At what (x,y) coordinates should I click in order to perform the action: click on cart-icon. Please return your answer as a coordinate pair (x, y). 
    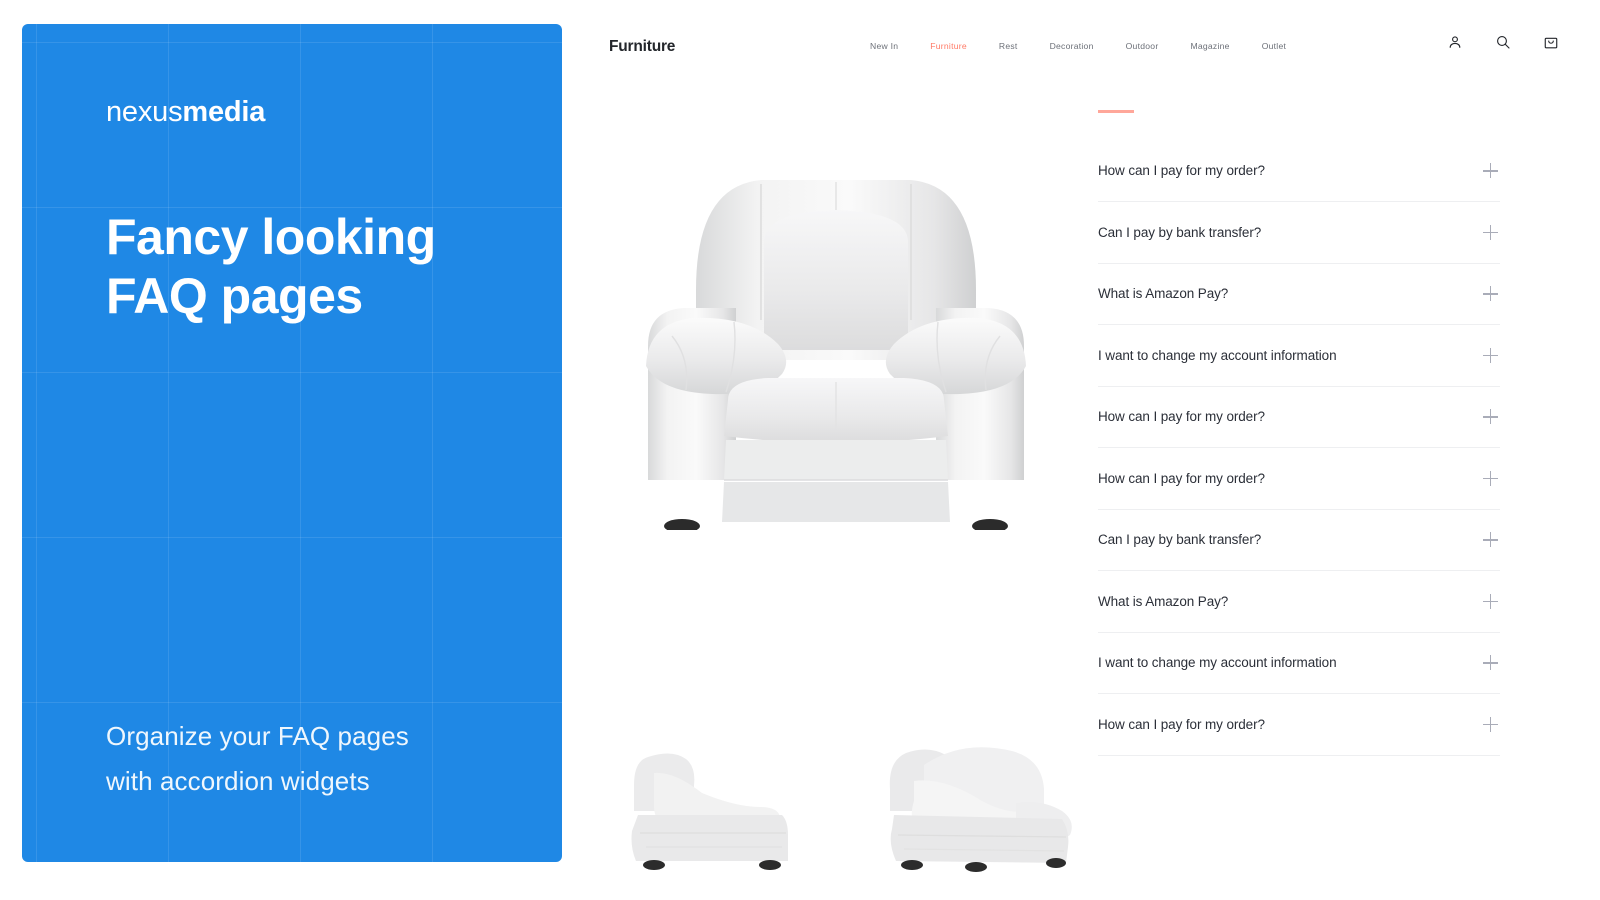
    Looking at the image, I should click on (1551, 42).